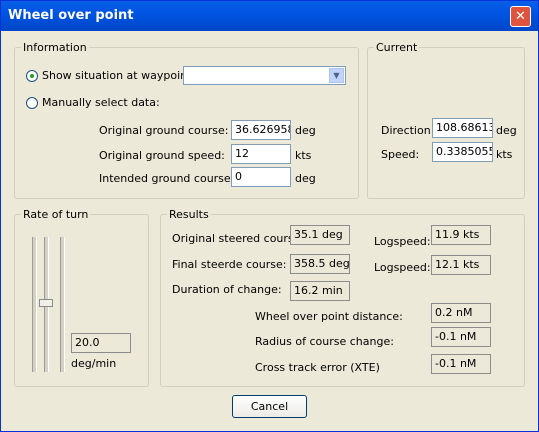  I want to click on wop-distance-label: Wheel over point distance:, so click(329, 316).